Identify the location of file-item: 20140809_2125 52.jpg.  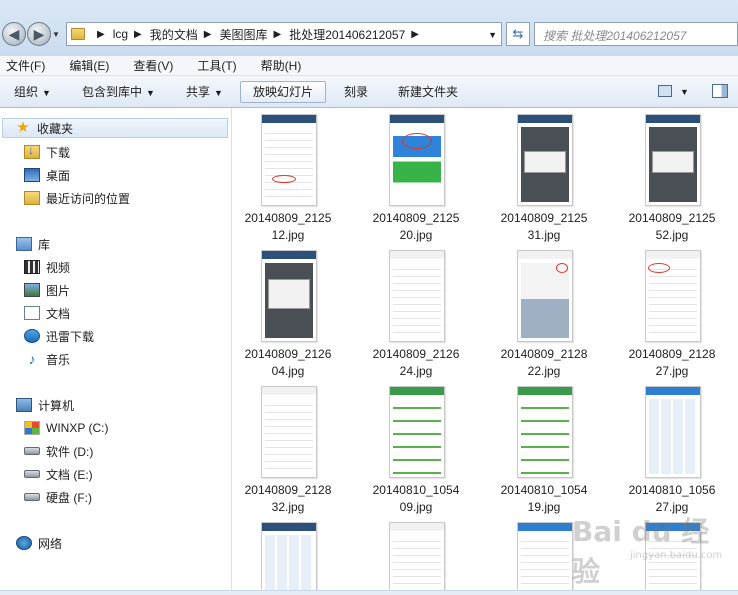
(672, 178).